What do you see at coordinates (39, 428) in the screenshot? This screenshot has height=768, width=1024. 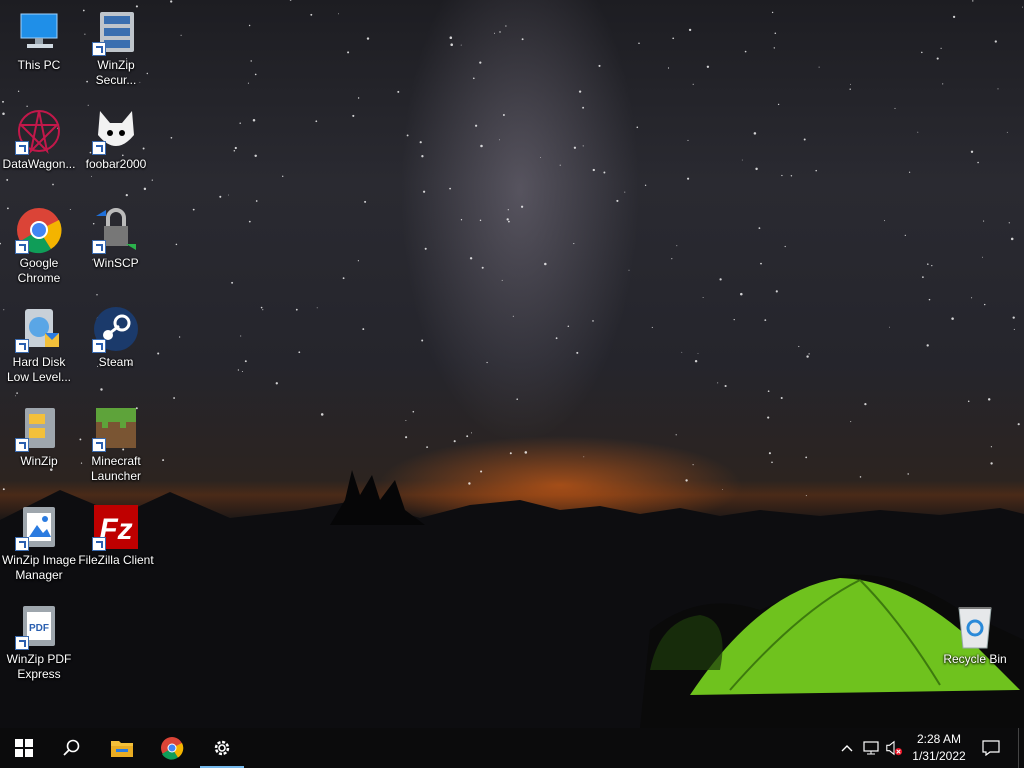 I see `winzip-icon` at bounding box center [39, 428].